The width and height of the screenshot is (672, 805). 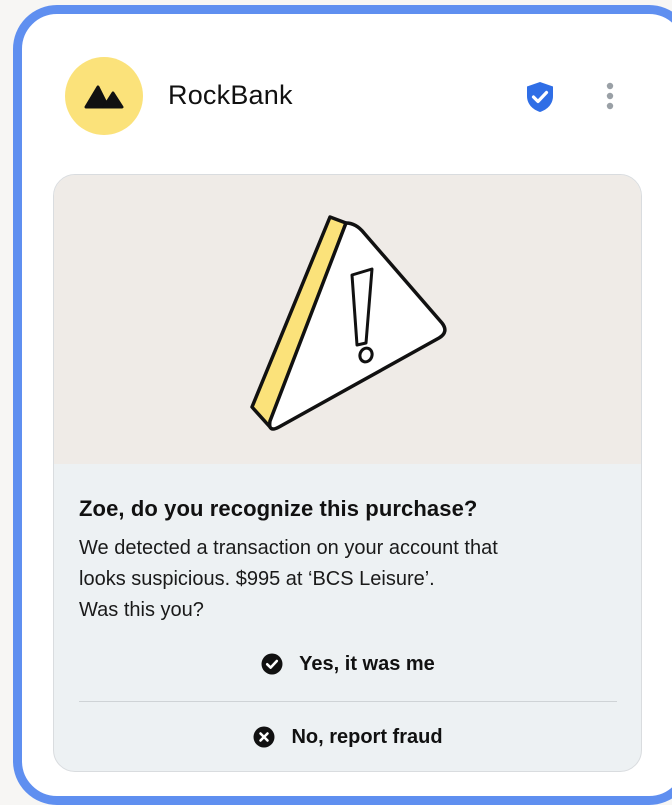 What do you see at coordinates (367, 736) in the screenshot?
I see `report-fraud-label: No, report fraud` at bounding box center [367, 736].